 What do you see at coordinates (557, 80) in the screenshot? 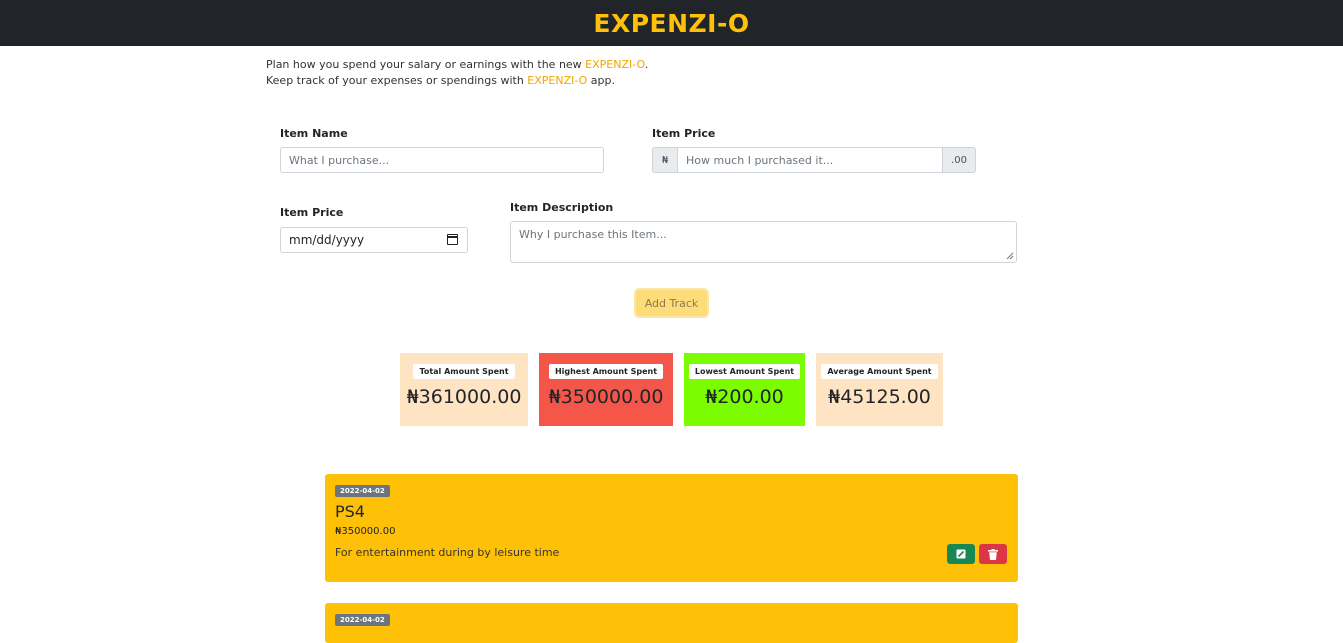
I see `intro-brand-2: EXPENZI-O` at bounding box center [557, 80].